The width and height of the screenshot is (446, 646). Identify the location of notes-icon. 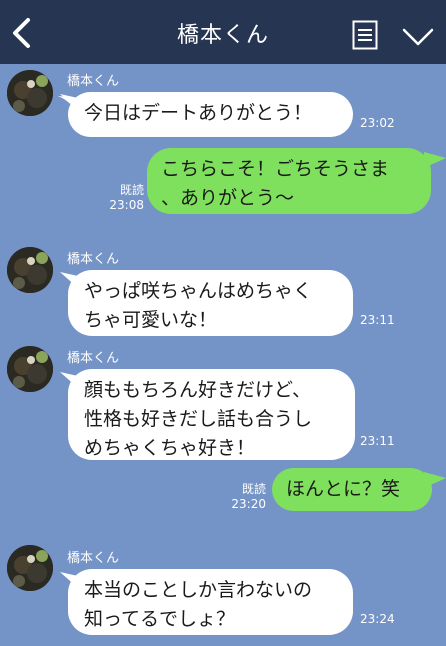
(365, 35).